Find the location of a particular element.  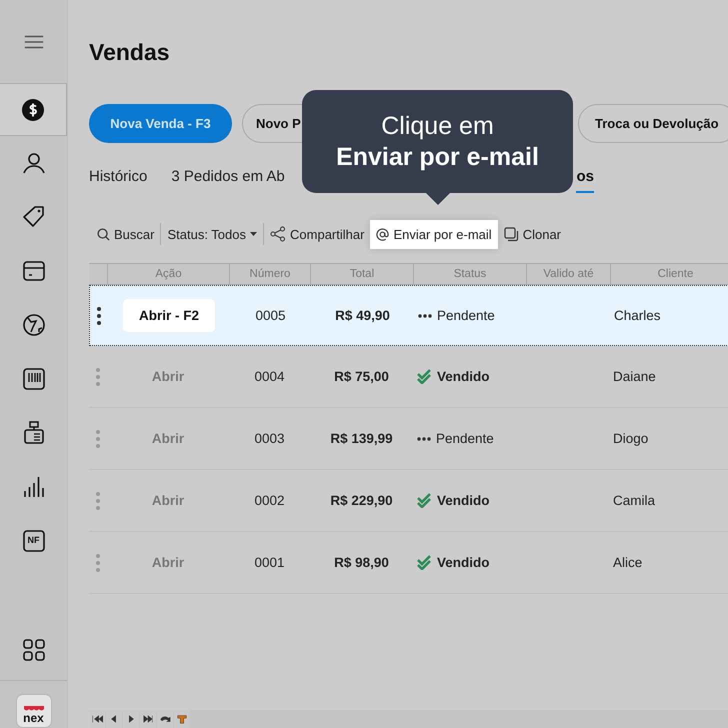

tab: 3 Pedidos em Ab is located at coordinates (228, 180).